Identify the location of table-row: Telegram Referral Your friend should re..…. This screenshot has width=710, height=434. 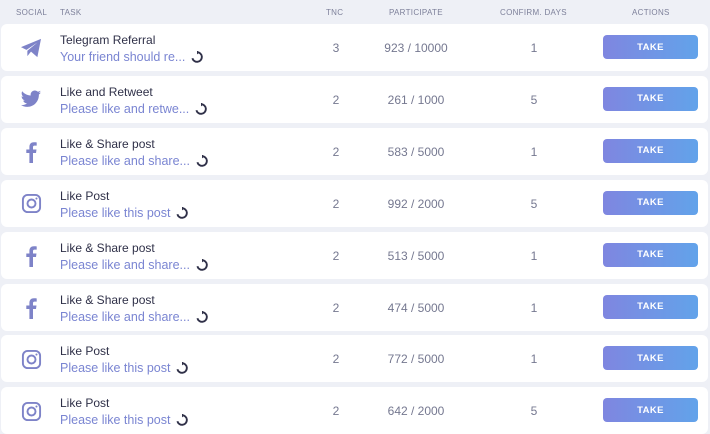
(354, 47).